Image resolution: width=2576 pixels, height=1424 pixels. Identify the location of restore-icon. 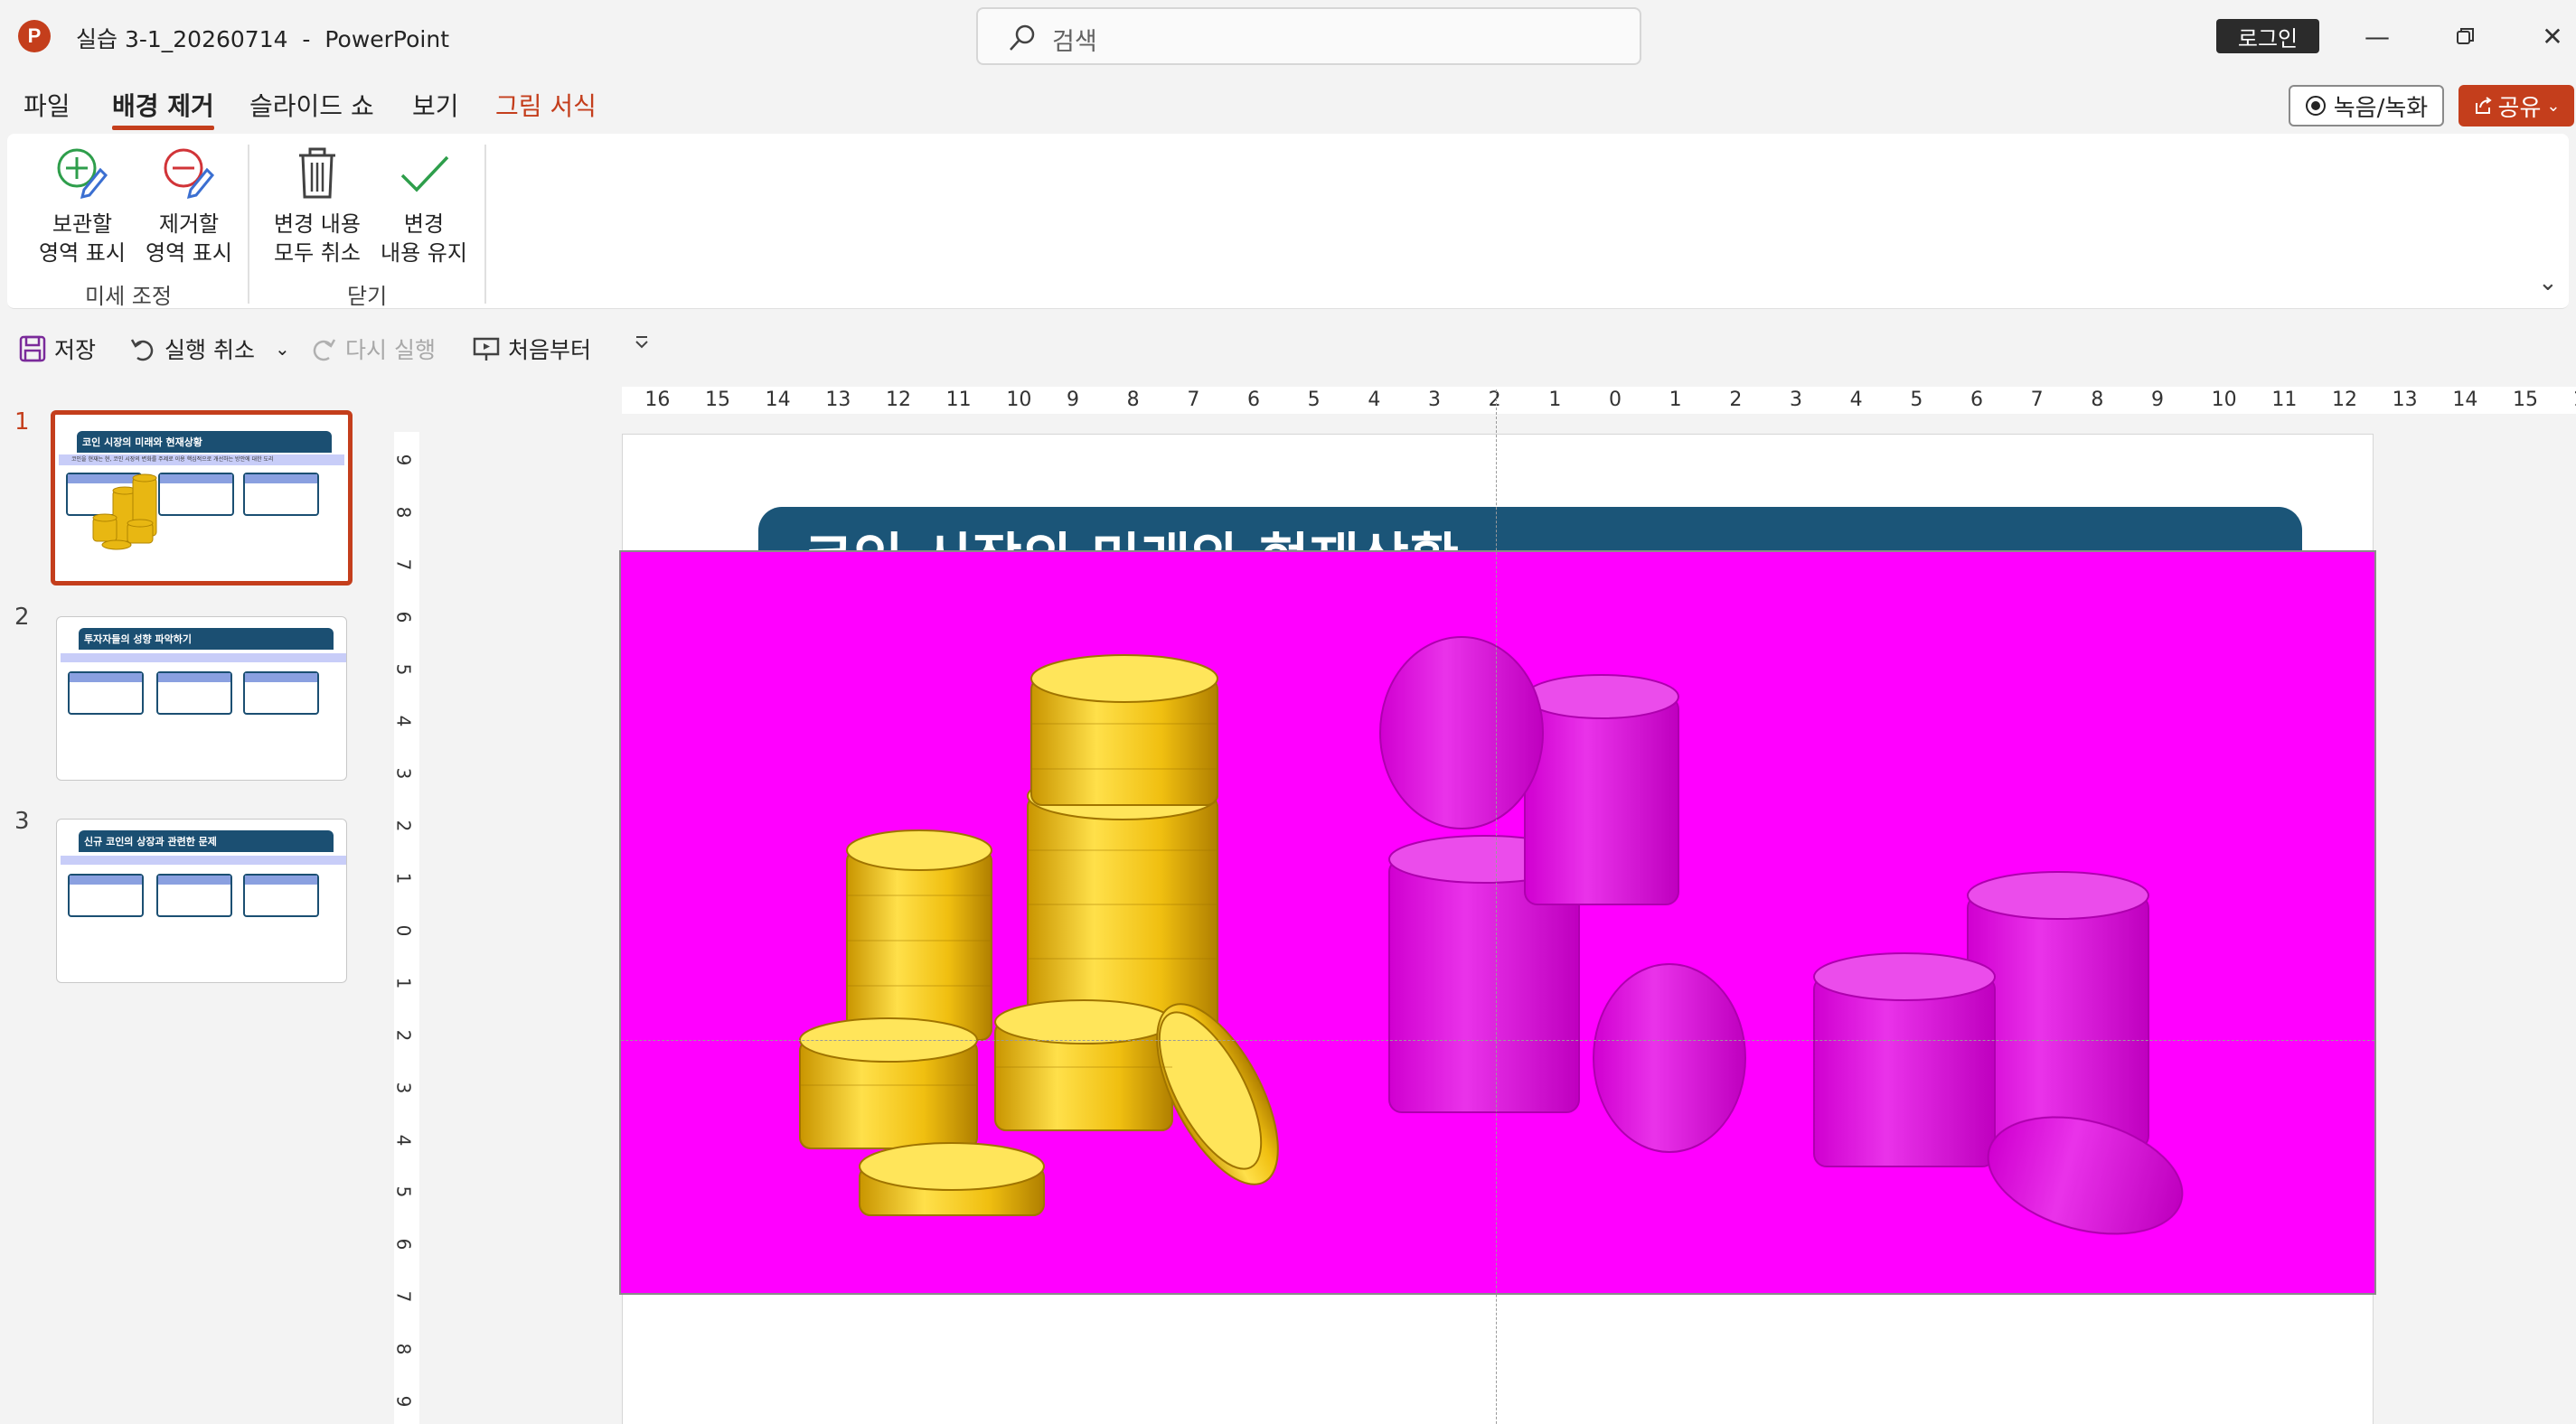
(2466, 36).